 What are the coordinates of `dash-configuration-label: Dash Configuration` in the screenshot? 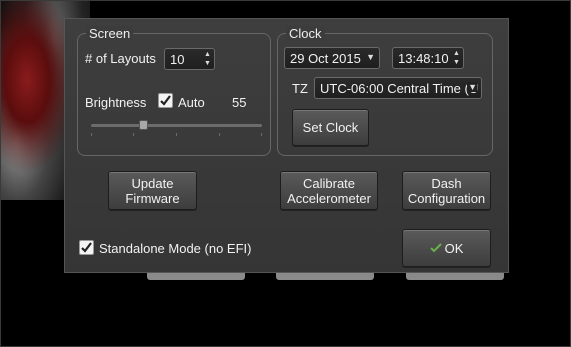 It's located at (446, 190).